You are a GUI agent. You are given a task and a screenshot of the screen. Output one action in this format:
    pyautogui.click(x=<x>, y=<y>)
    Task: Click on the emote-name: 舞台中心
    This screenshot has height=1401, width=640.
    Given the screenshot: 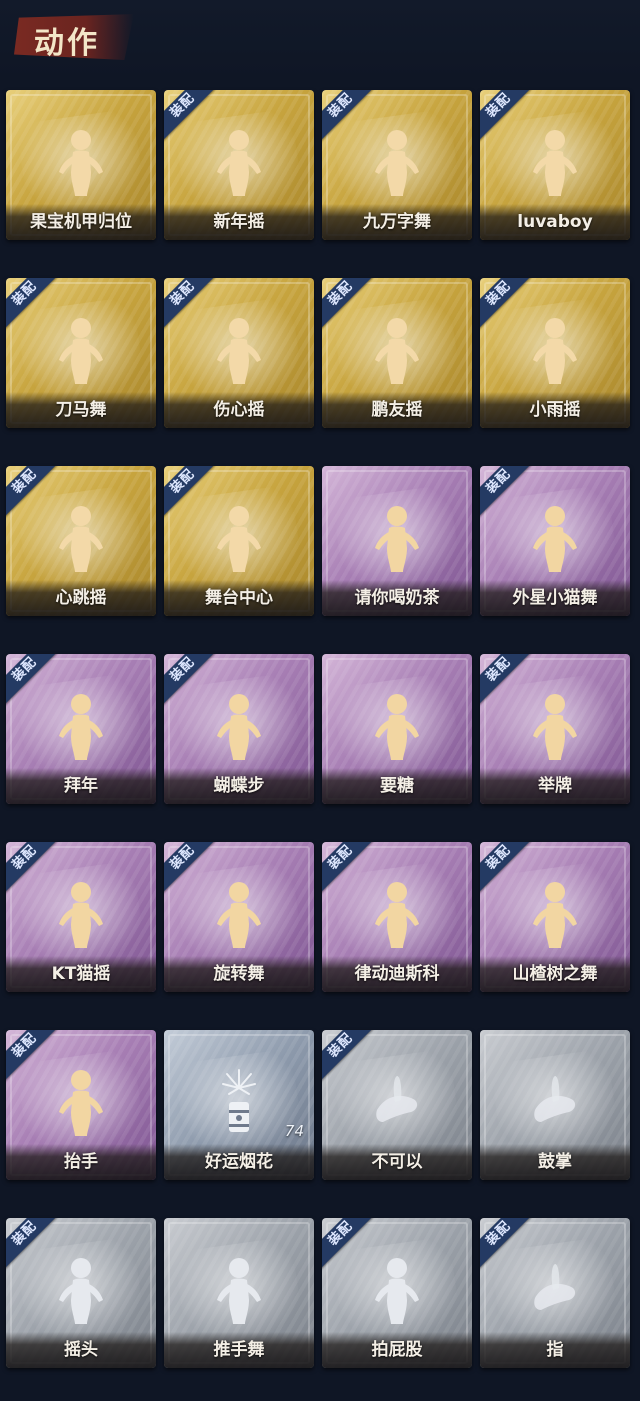 What is the action you would take?
    pyautogui.click(x=239, y=598)
    